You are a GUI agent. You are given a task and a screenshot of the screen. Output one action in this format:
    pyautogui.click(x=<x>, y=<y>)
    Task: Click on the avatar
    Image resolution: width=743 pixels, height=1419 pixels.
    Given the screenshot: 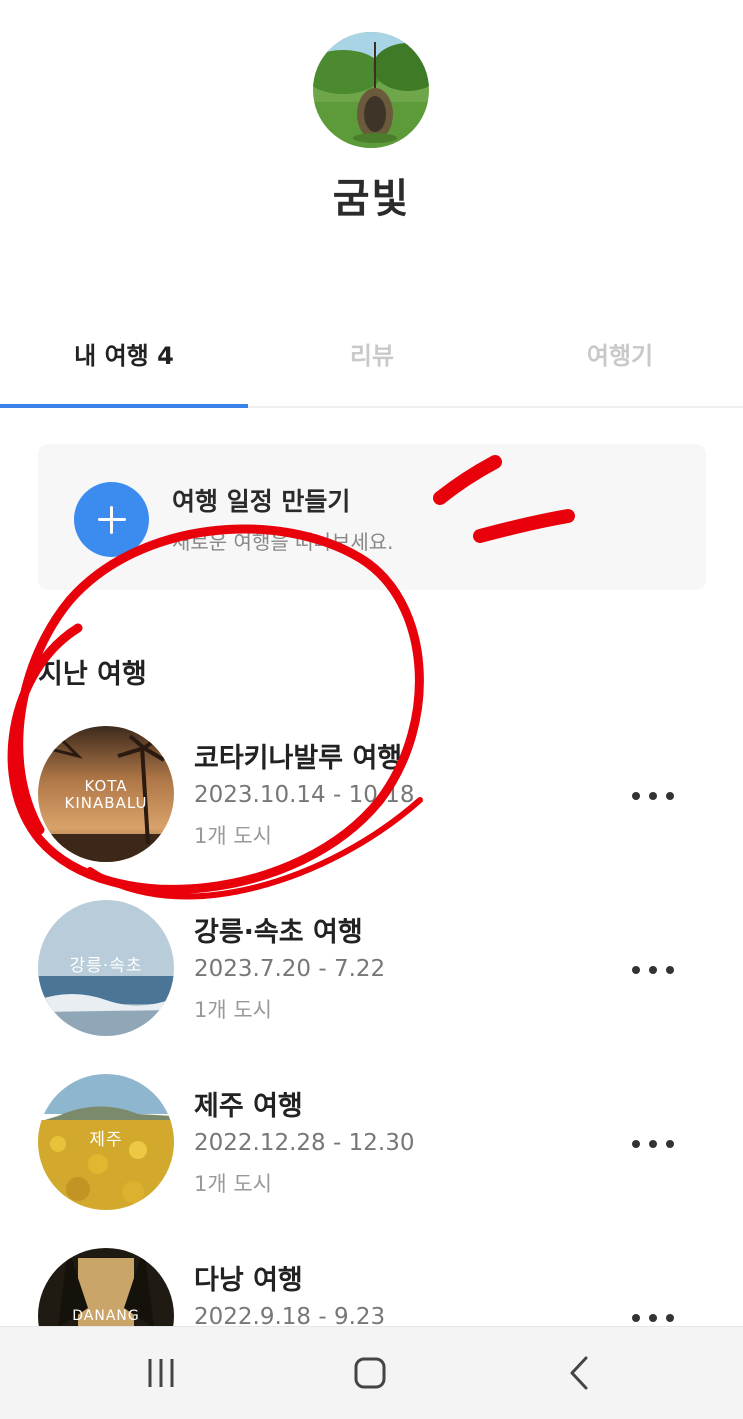 What is the action you would take?
    pyautogui.click(x=371, y=90)
    